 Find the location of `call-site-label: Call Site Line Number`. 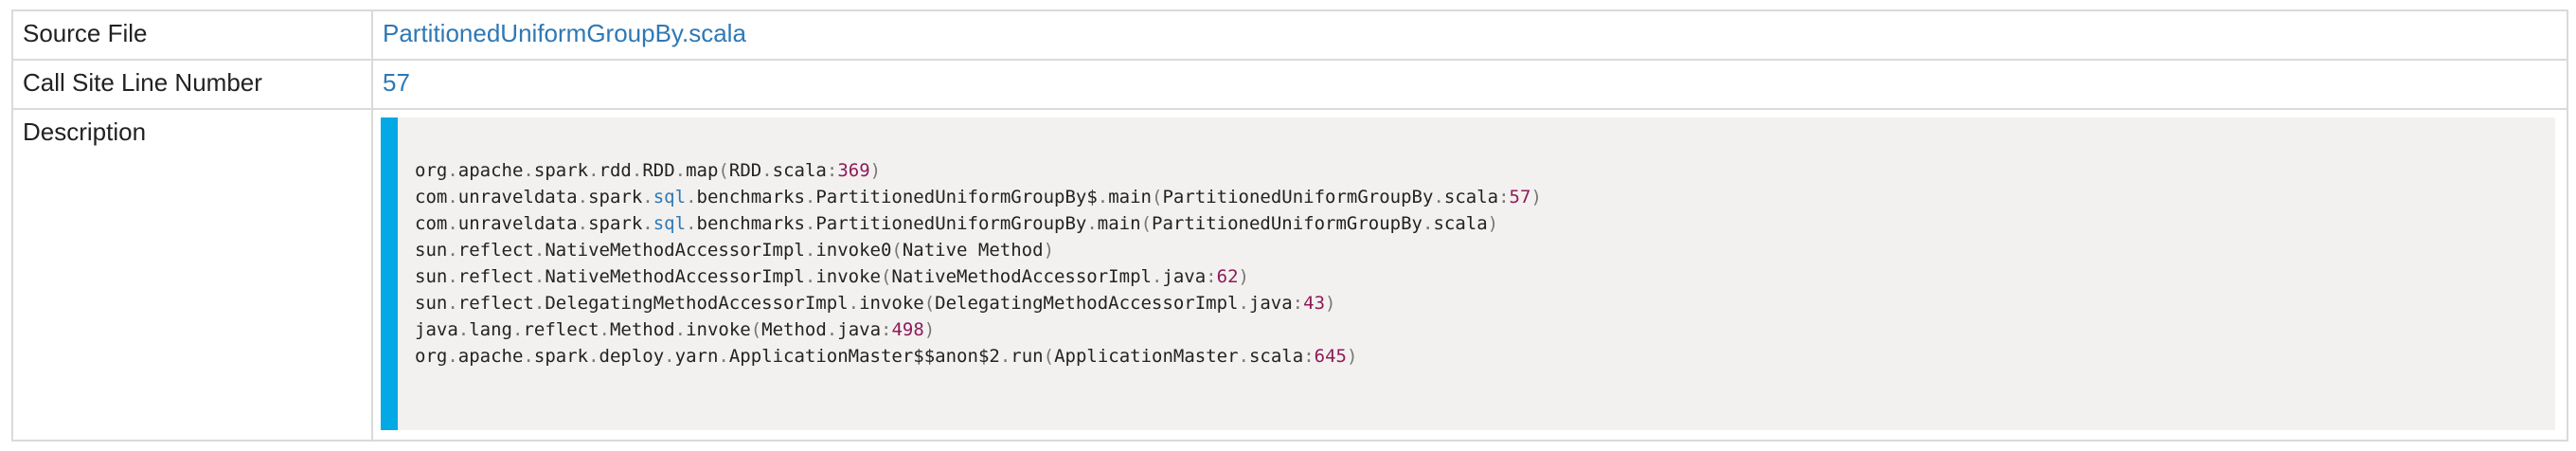

call-site-label: Call Site Line Number is located at coordinates (192, 84).